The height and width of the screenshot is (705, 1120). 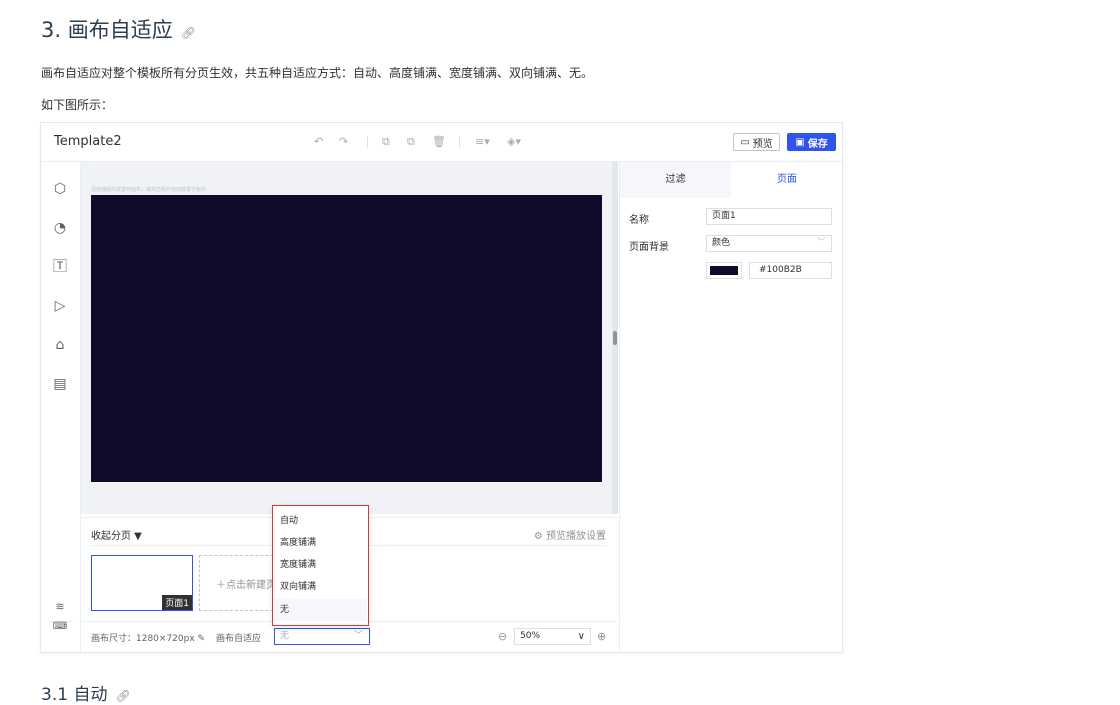 I want to click on subsection-heading: 3.1 自动 🔗︎, so click(x=86, y=692).